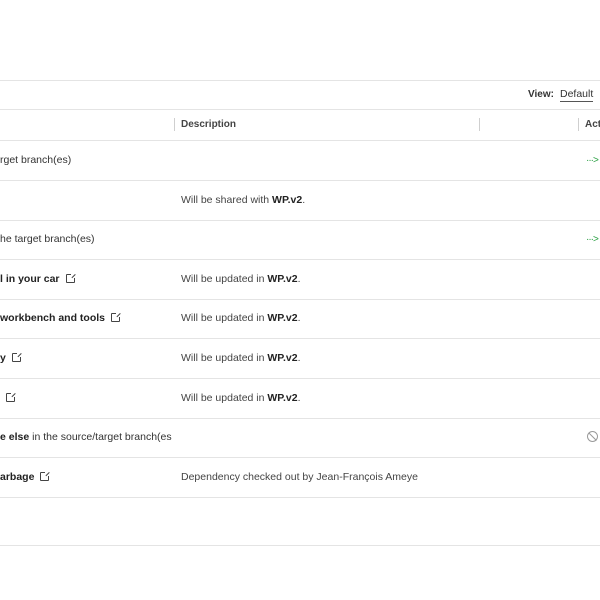  What do you see at coordinates (30, 279) in the screenshot?
I see `row-name-link: l in your car` at bounding box center [30, 279].